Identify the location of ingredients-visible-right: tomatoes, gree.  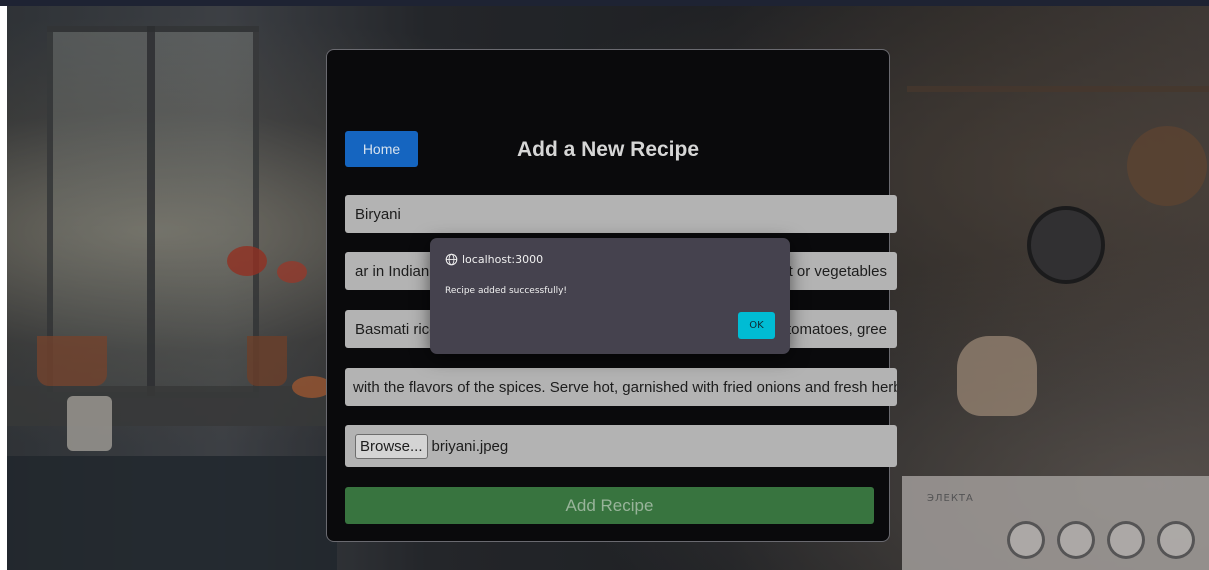
(836, 329).